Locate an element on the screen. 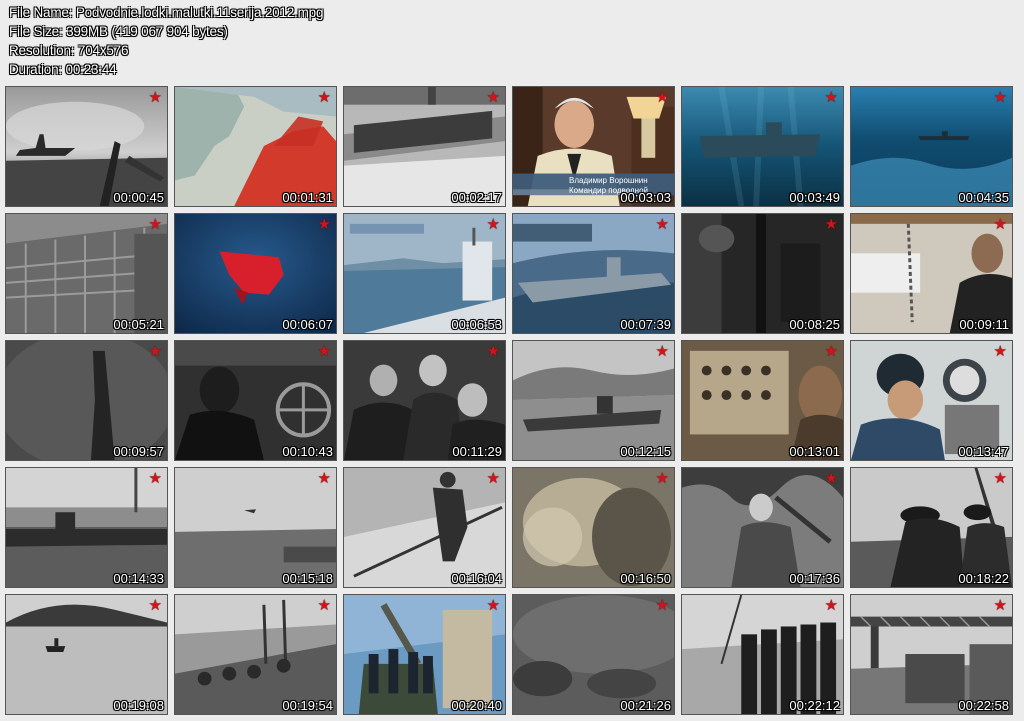 The height and width of the screenshot is (721, 1024). video-thumbnail: ★ 00:16:04 is located at coordinates (424, 527).